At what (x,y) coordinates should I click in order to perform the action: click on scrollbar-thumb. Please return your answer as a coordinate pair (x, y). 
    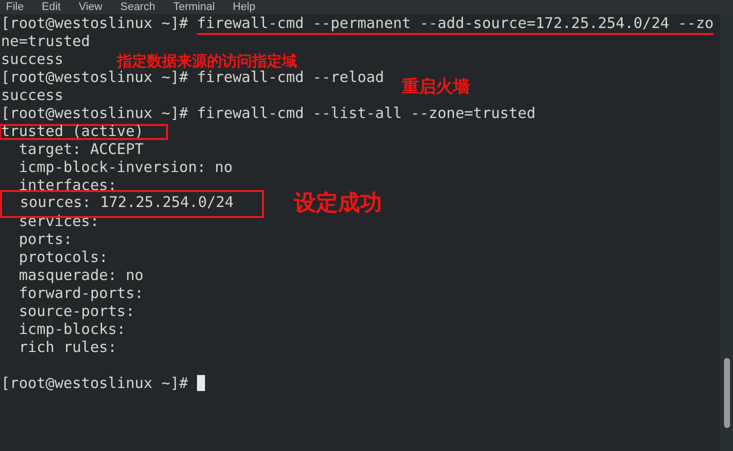
    Looking at the image, I should click on (727, 393).